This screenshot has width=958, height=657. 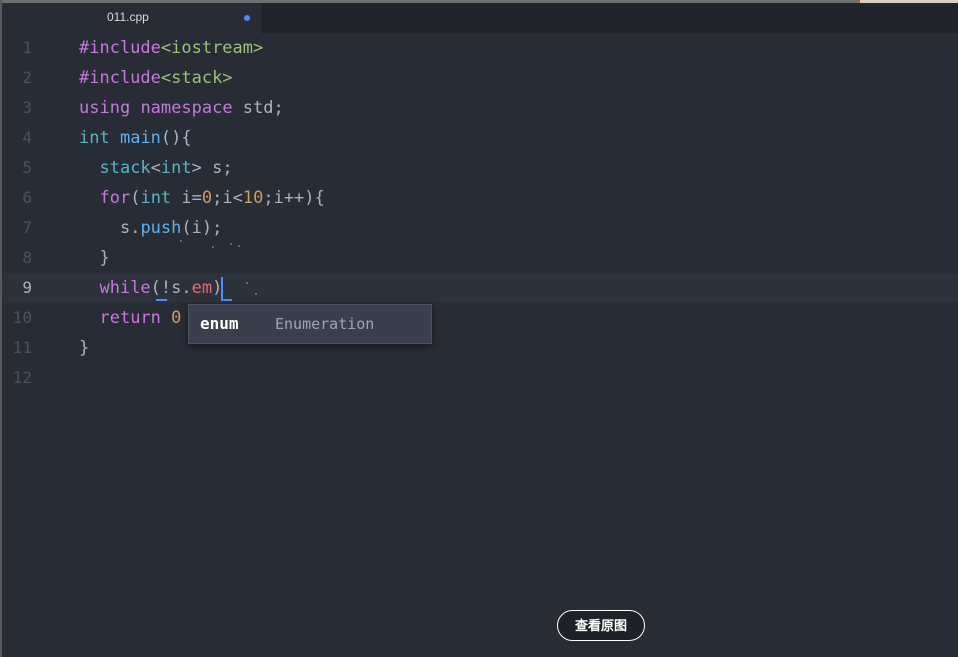 What do you see at coordinates (125, 168) in the screenshot?
I see `type-name: stack` at bounding box center [125, 168].